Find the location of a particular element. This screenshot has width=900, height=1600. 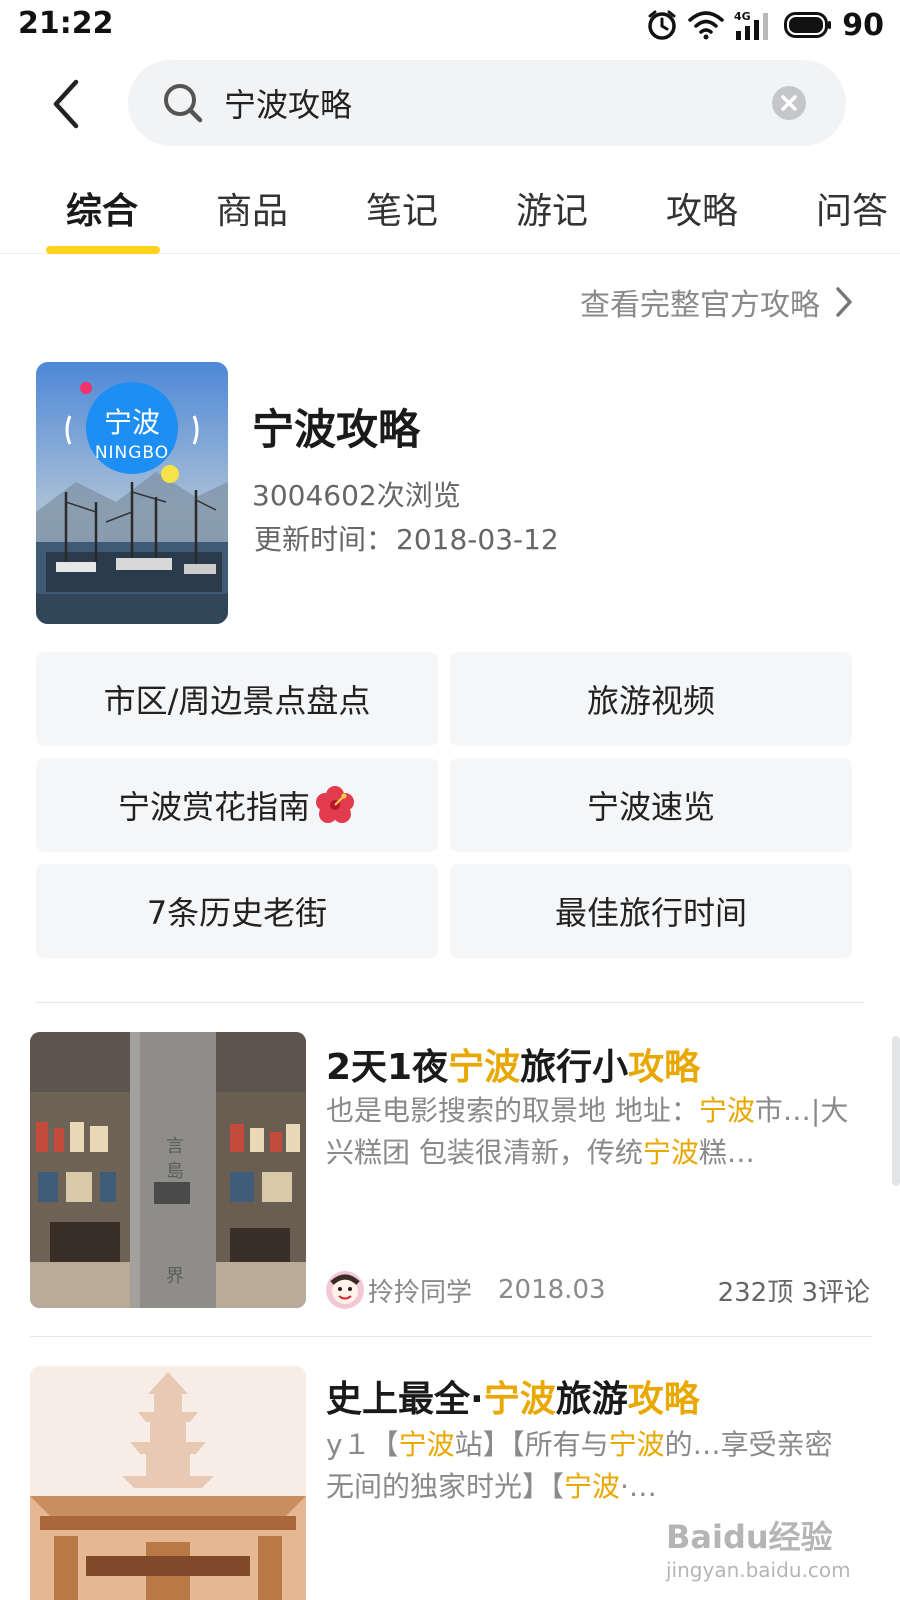

category-tabs: 综合 商品 笔记 游记 攻略 问答 is located at coordinates (450, 211).